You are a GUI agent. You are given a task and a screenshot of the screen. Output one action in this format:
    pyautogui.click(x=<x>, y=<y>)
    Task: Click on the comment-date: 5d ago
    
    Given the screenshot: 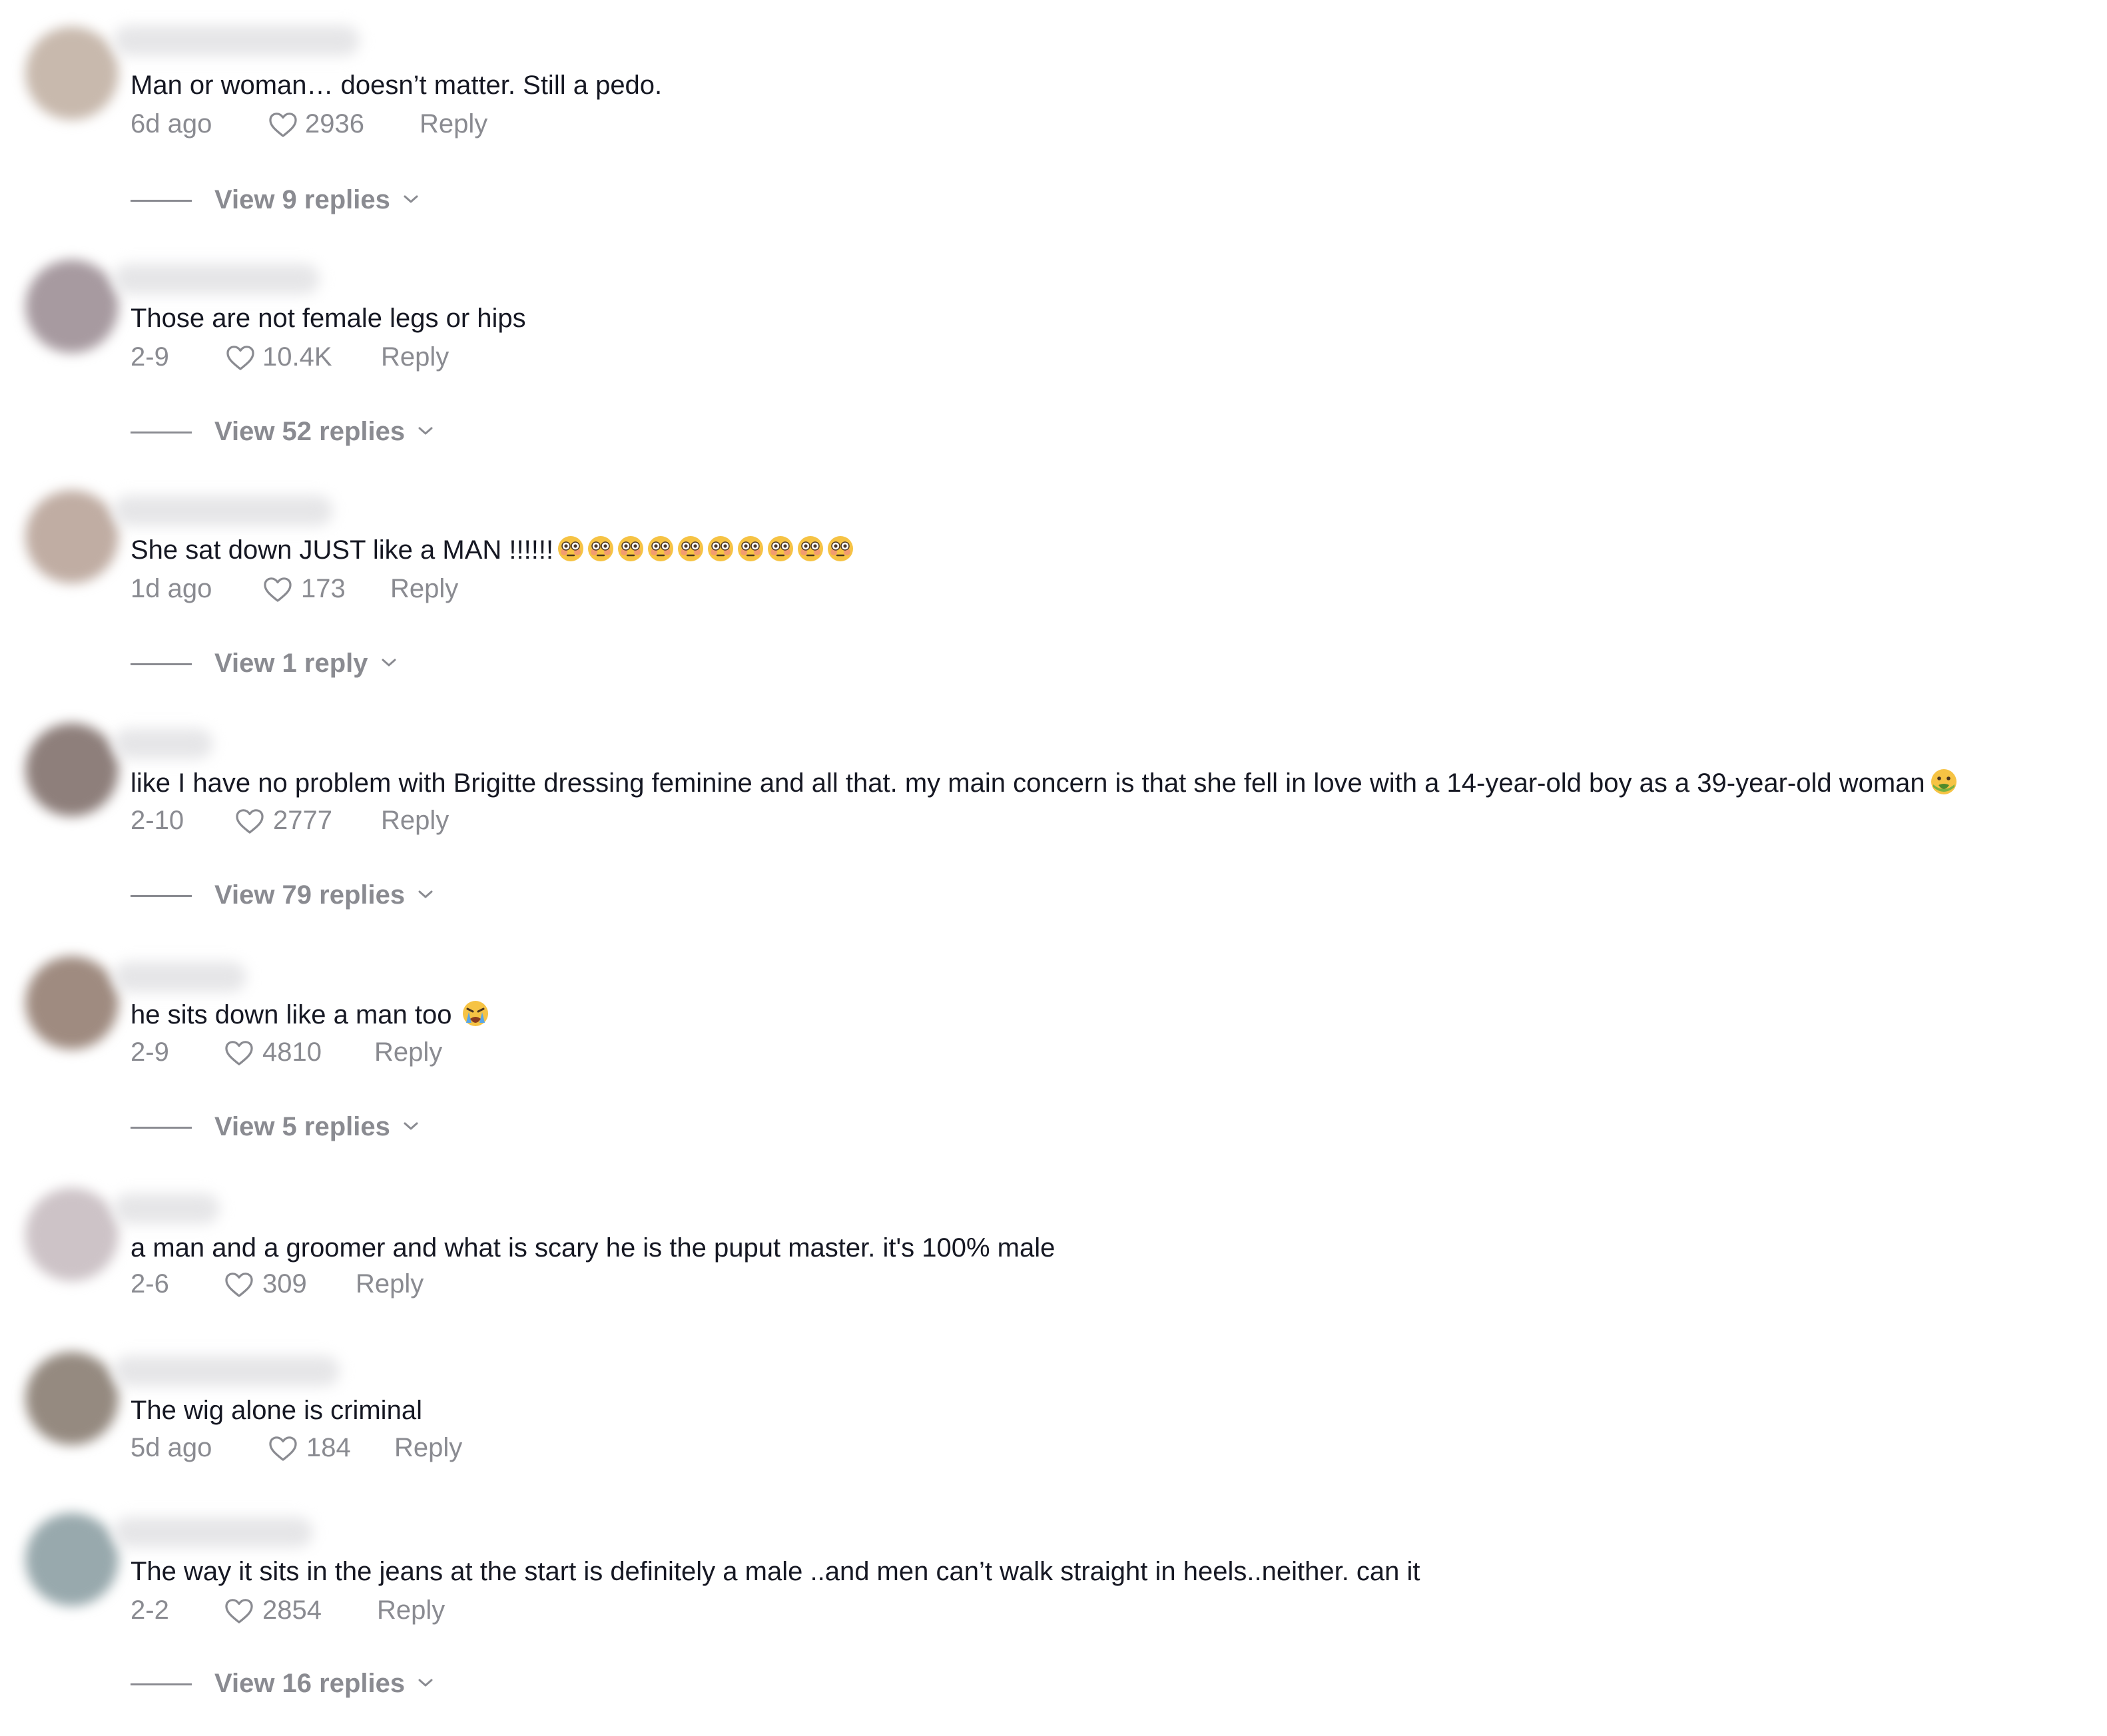 What is the action you would take?
    pyautogui.click(x=171, y=1447)
    